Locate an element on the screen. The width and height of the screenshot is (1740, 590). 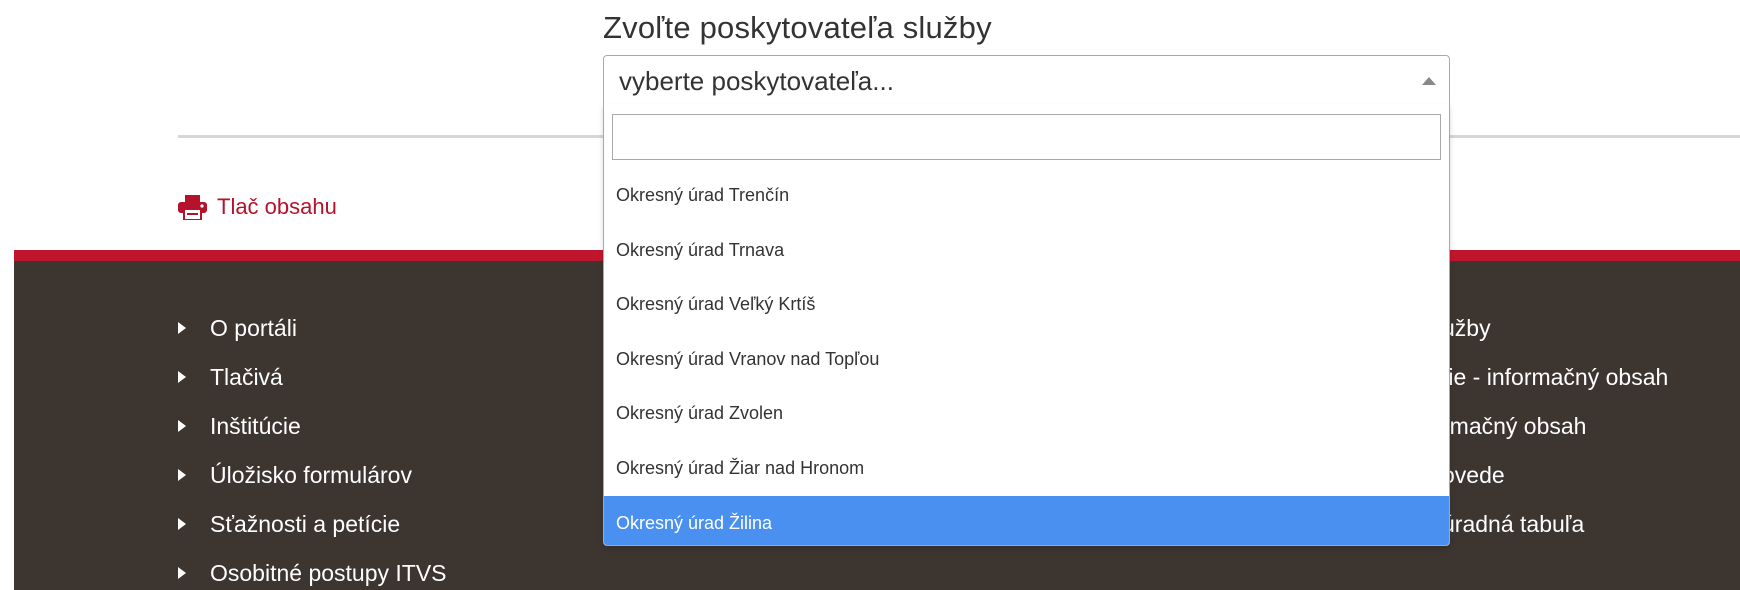
footer-link-label: Osobitné postupy ITVS is located at coordinates (328, 573).